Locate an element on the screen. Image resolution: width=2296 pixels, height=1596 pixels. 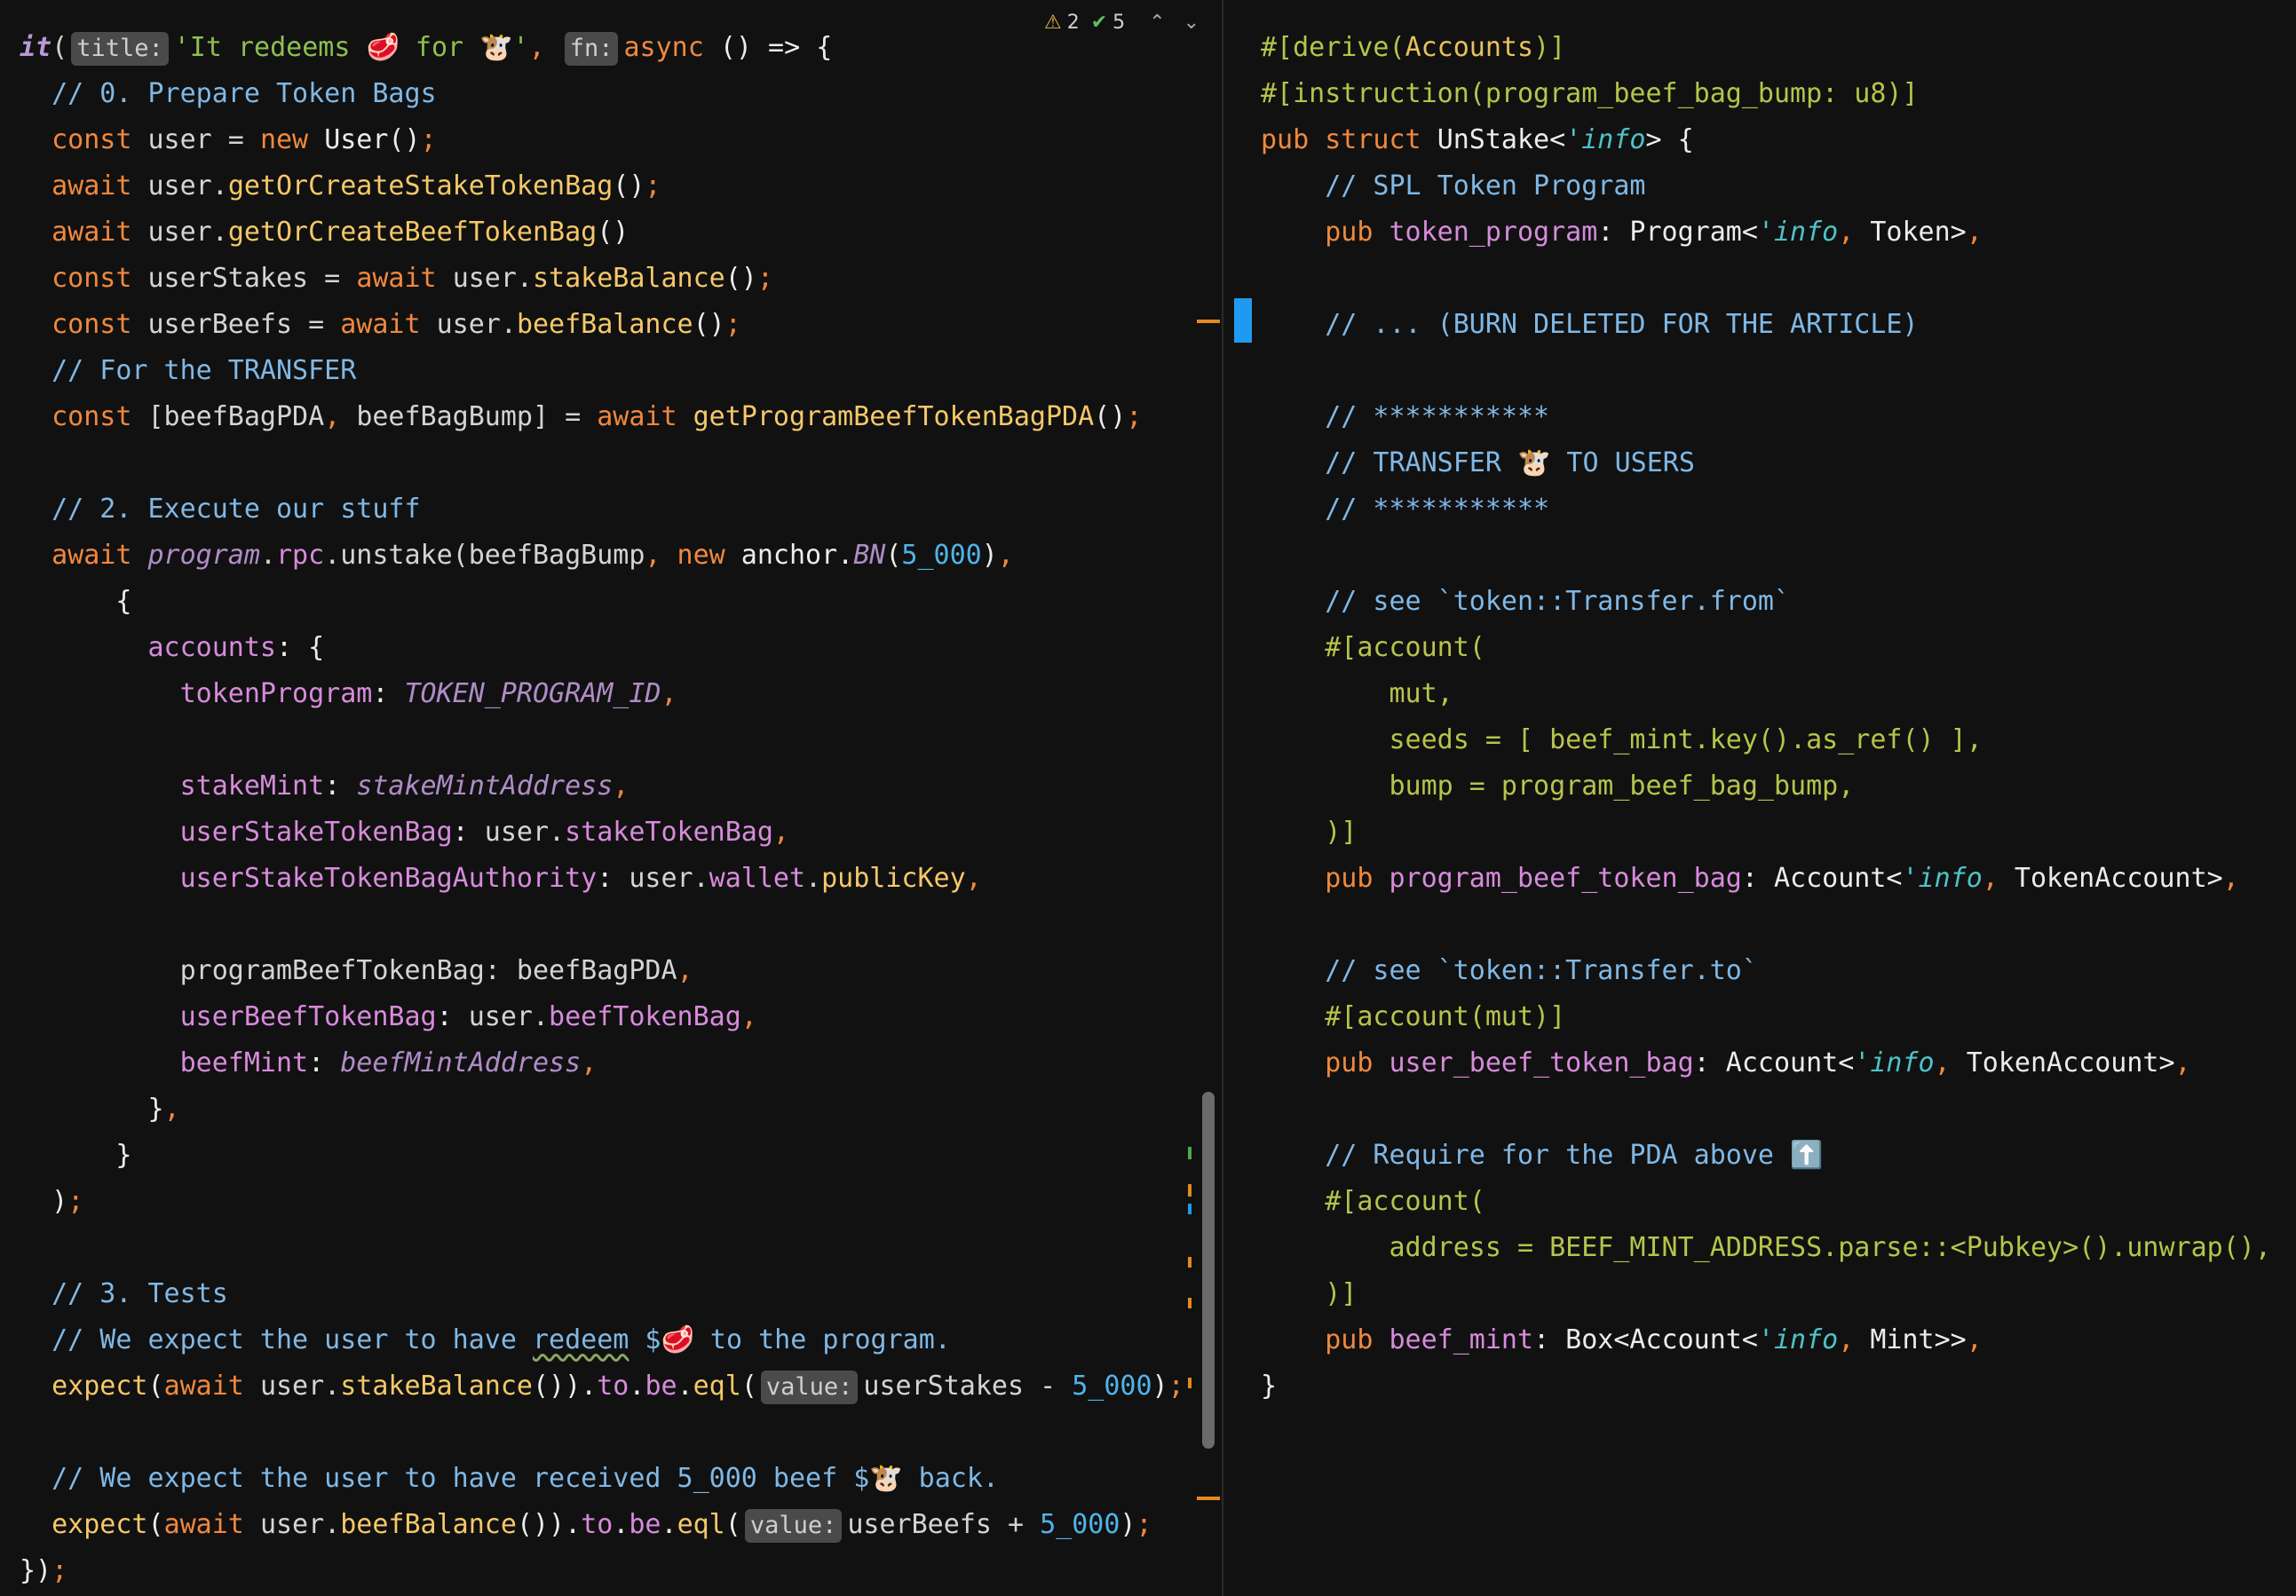
code-line: // see `token::Transfer.to` is located at coordinates (1541, 971).